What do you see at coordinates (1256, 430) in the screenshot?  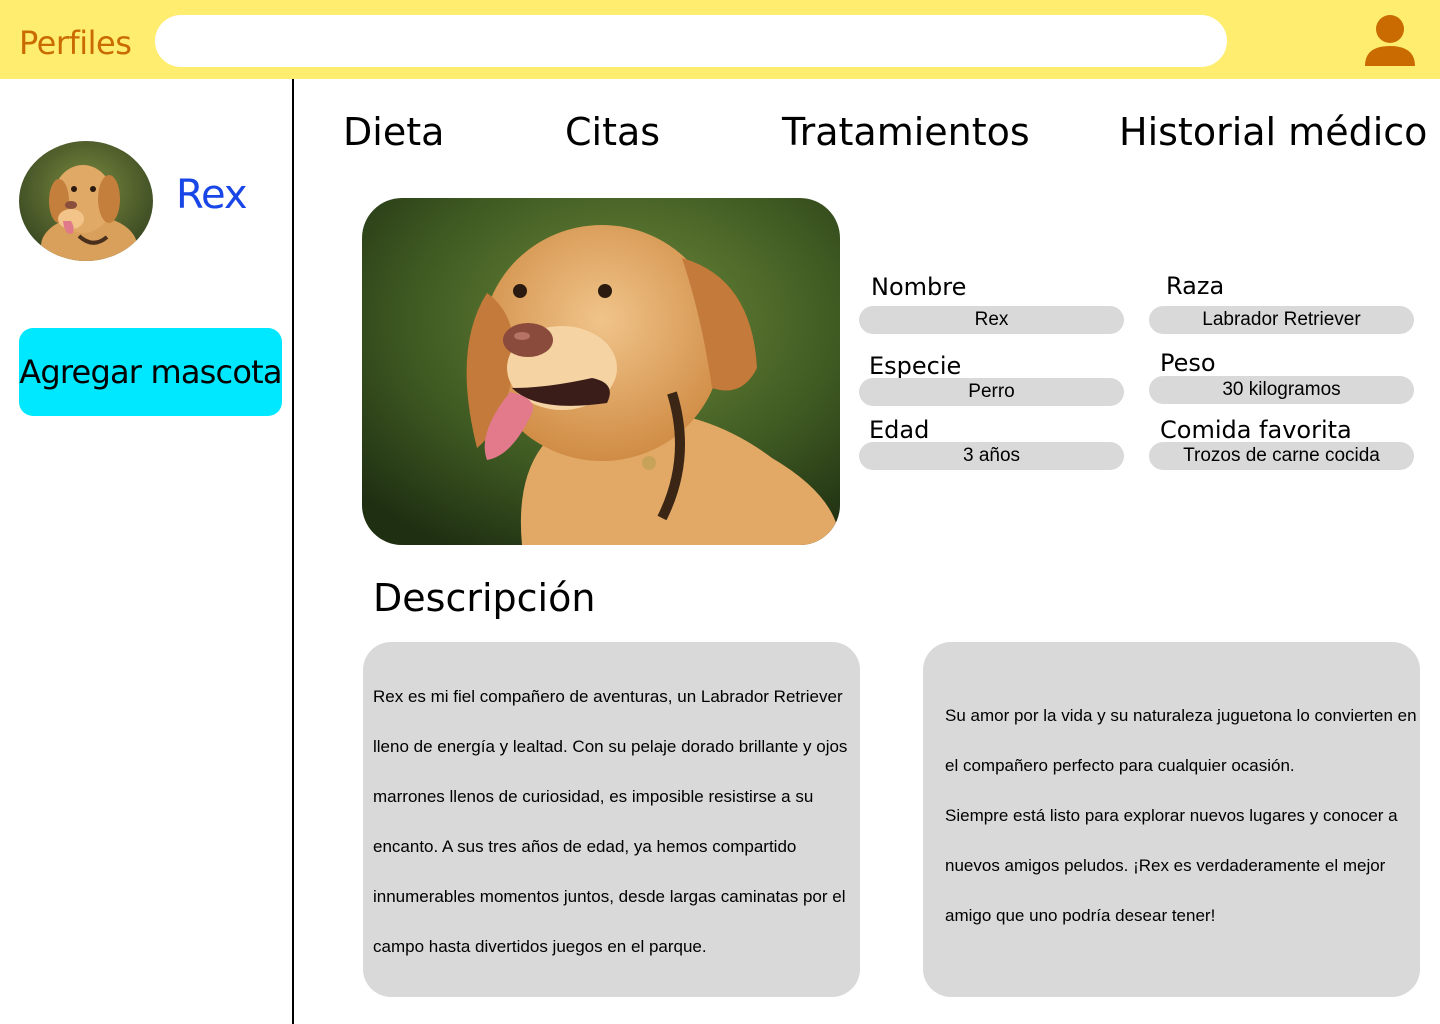 I see `field-label-favorite-food: Comida favorita` at bounding box center [1256, 430].